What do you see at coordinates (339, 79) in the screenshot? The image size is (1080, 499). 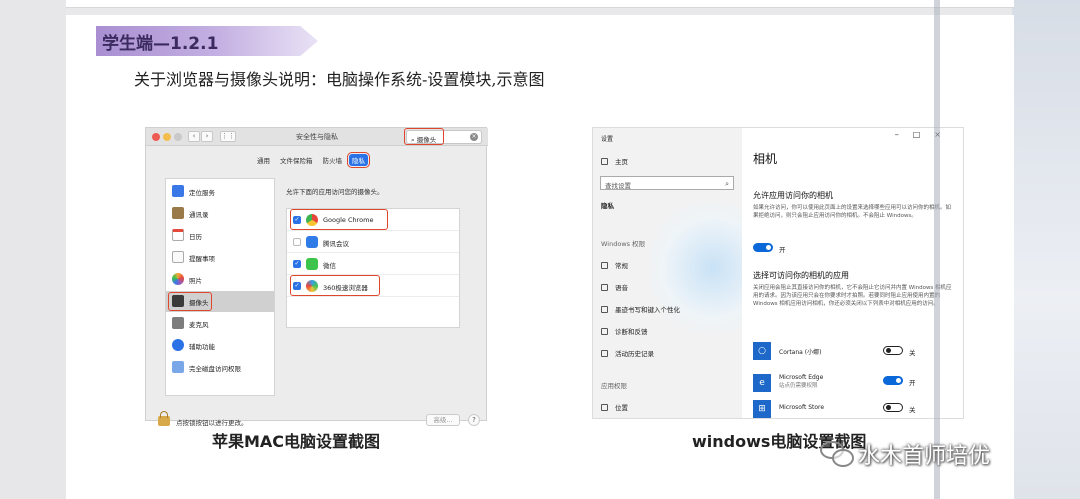 I see `slide-subtitle: 关于浏览器与摄像头说明：电脑操作系统-设置模块,示意图` at bounding box center [339, 79].